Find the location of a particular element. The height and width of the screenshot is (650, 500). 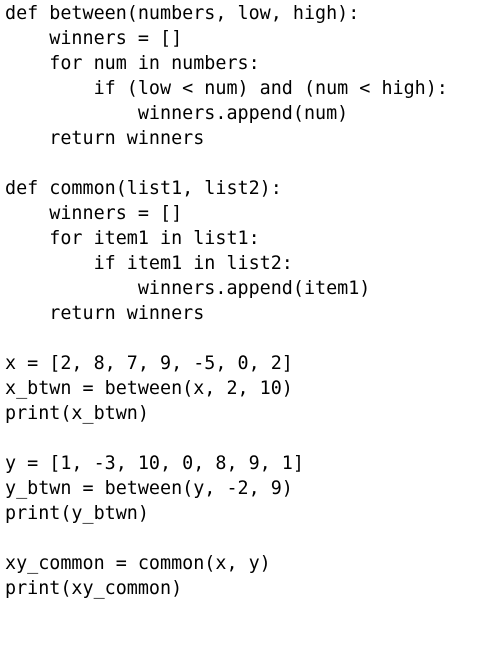

code-line: winners.append(item1) is located at coordinates (188, 288).